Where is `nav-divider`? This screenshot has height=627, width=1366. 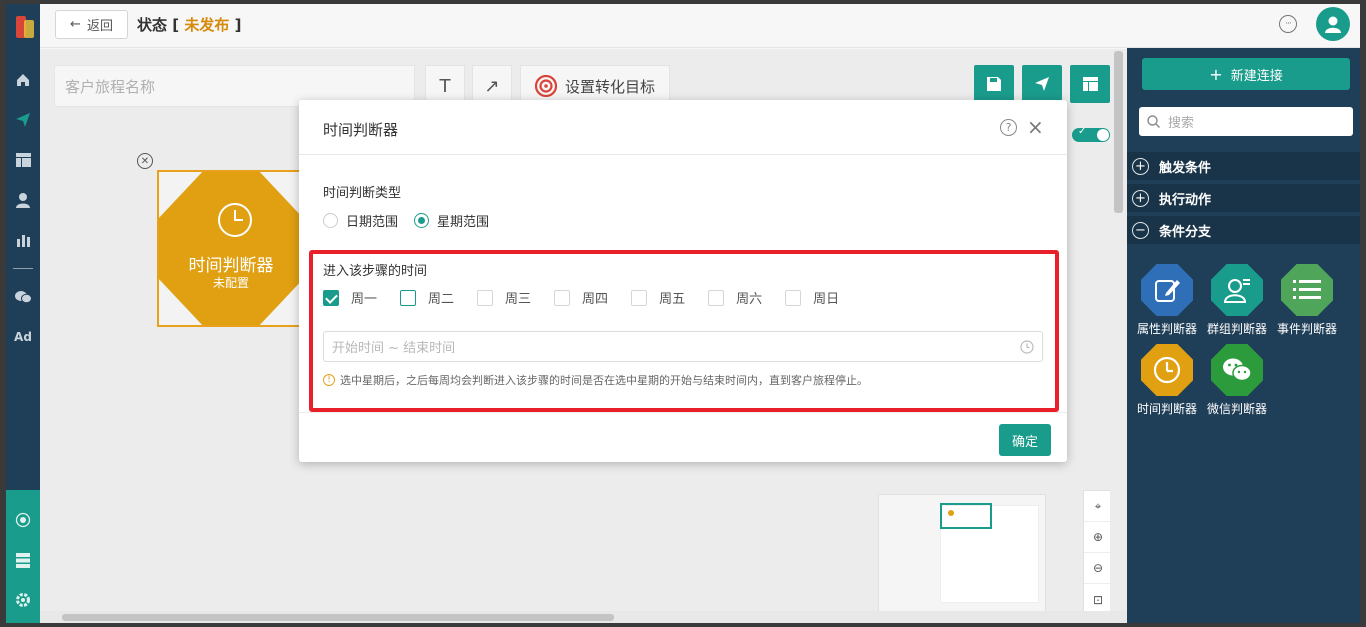
nav-divider is located at coordinates (23, 268).